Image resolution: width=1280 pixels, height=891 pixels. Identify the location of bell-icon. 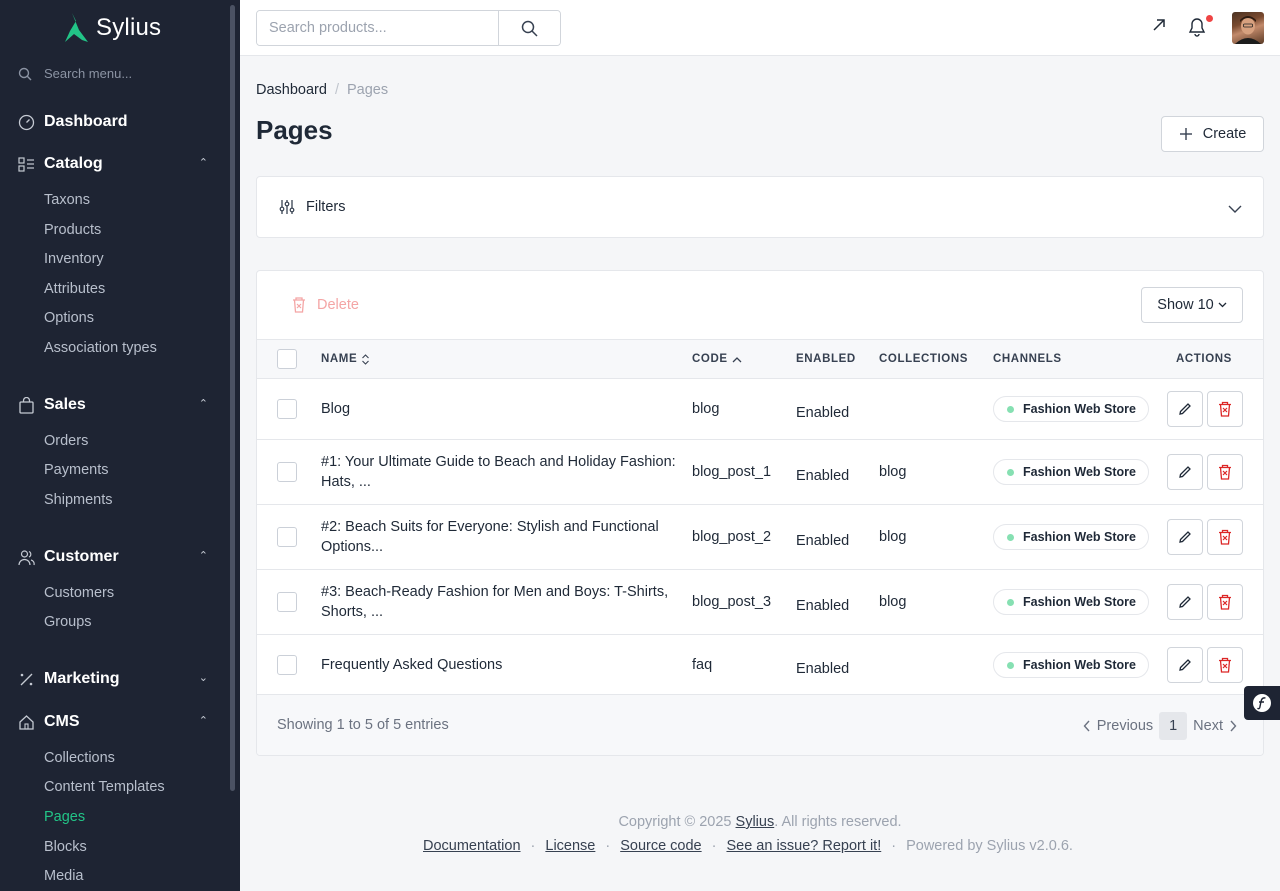
(1197, 29).